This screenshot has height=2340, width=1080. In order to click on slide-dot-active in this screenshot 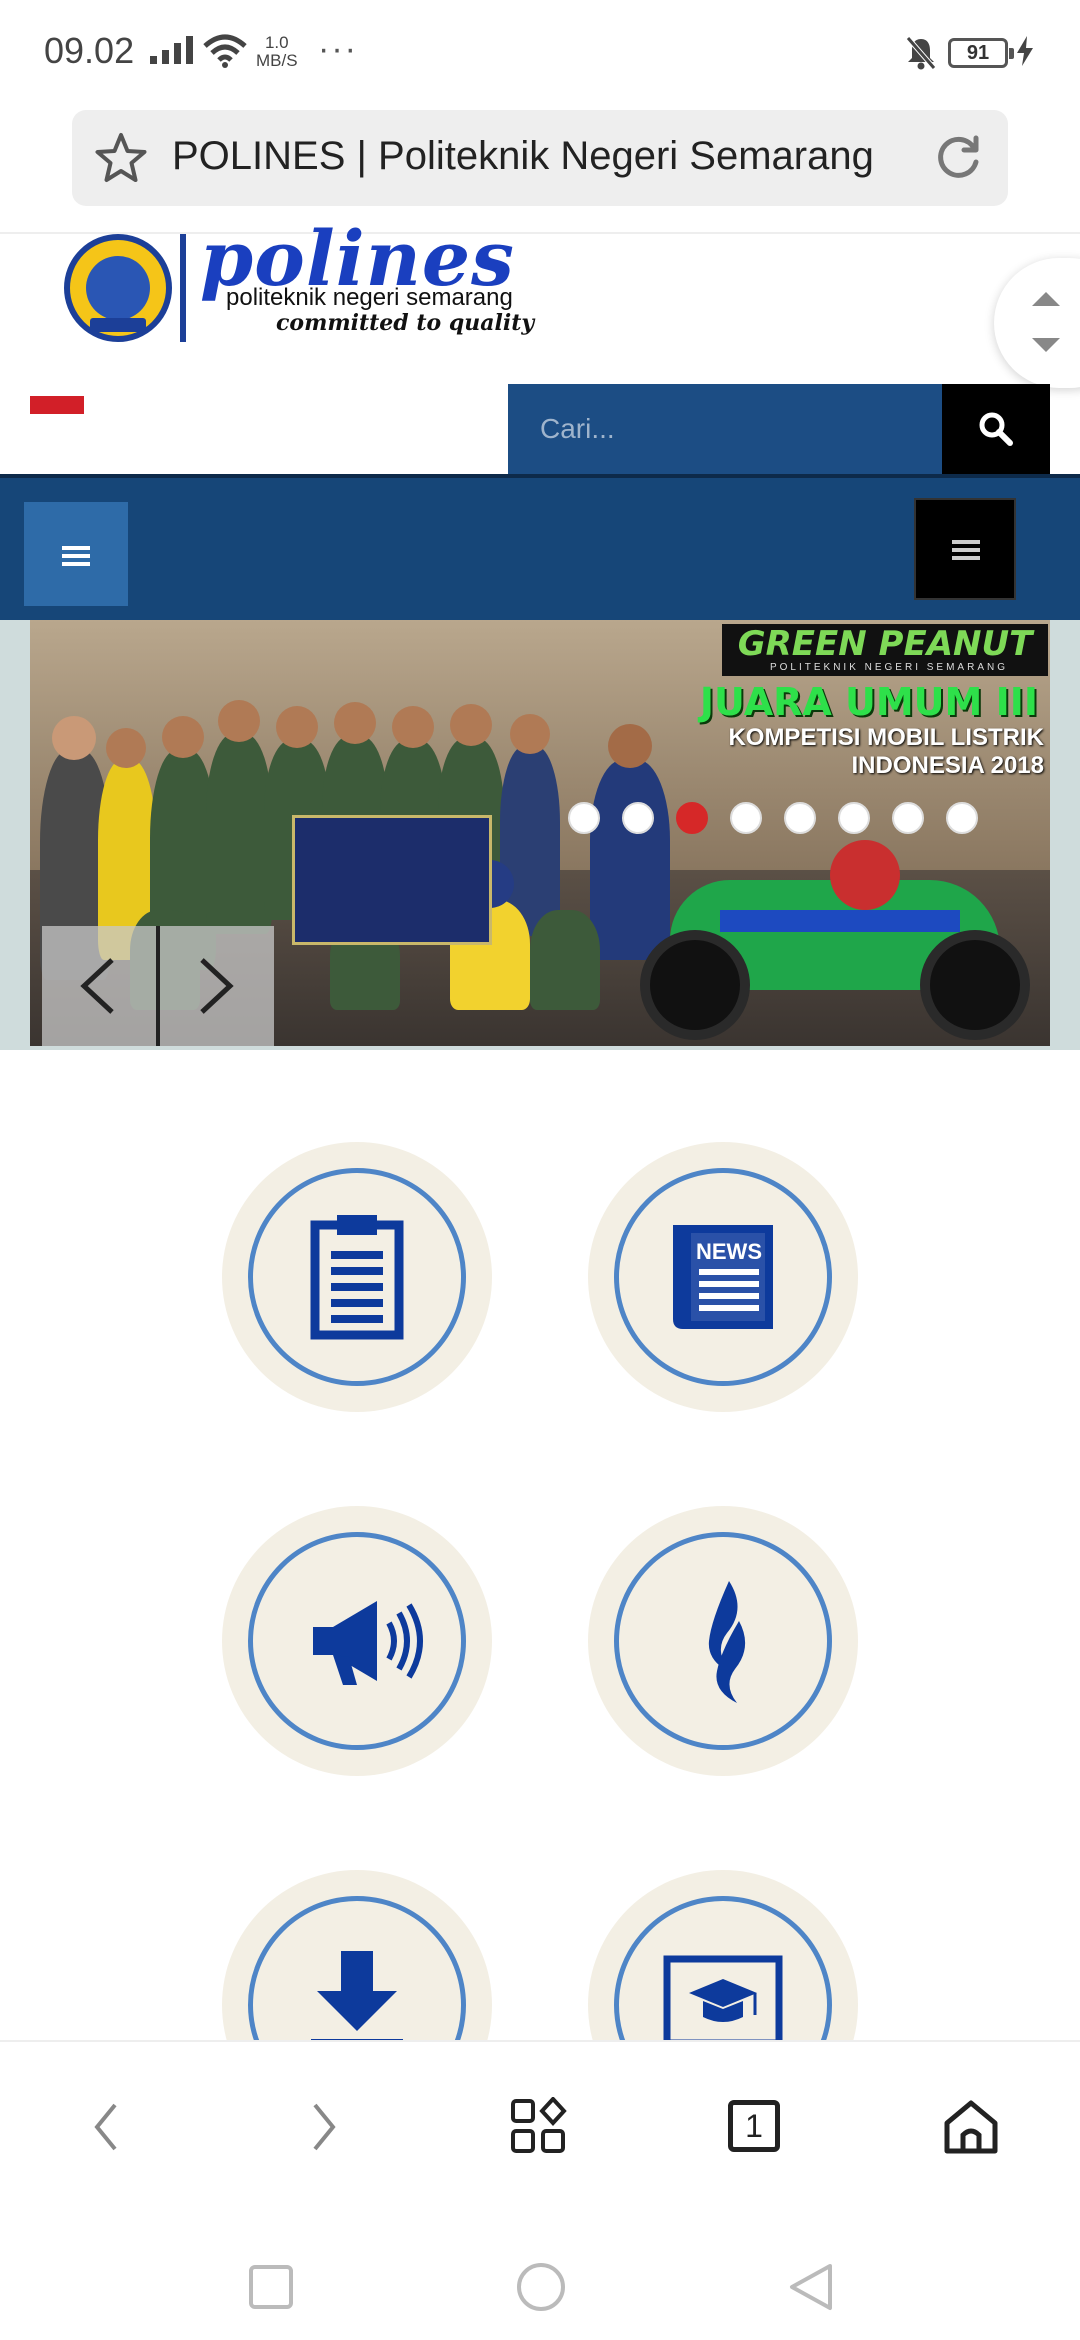, I will do `click(692, 818)`.